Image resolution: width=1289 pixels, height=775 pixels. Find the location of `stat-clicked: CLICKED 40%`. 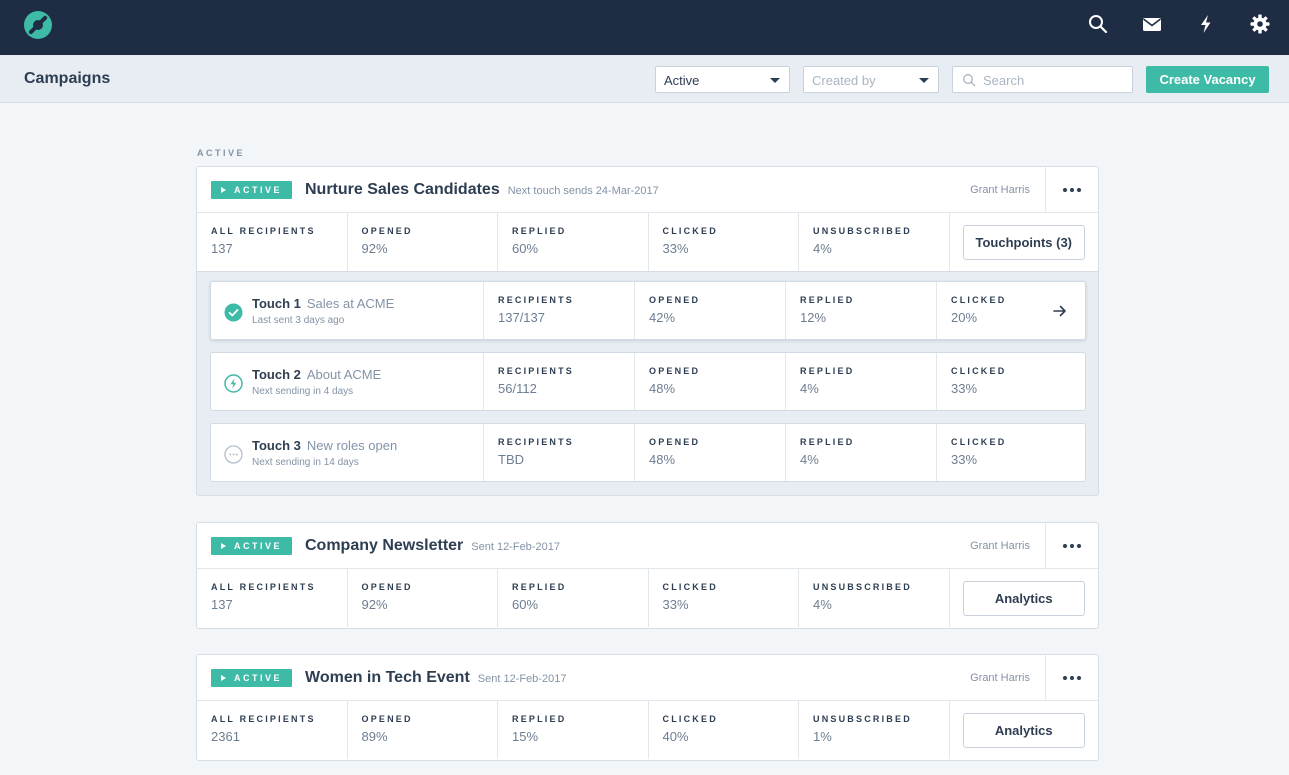

stat-clicked: CLICKED 40% is located at coordinates (724, 730).